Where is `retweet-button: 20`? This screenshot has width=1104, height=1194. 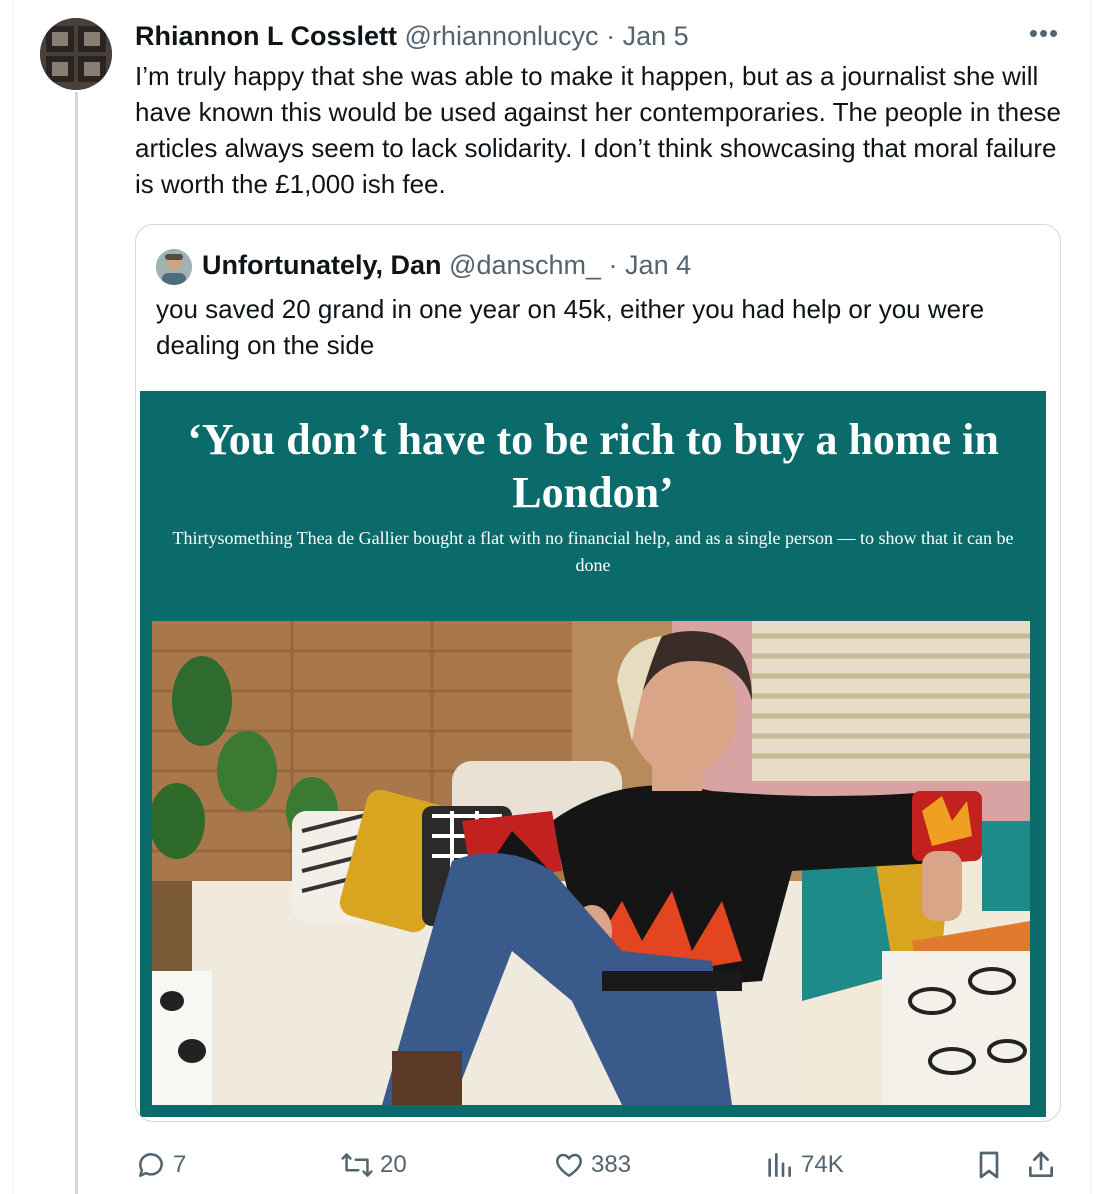 retweet-button: 20 is located at coordinates (373, 1165).